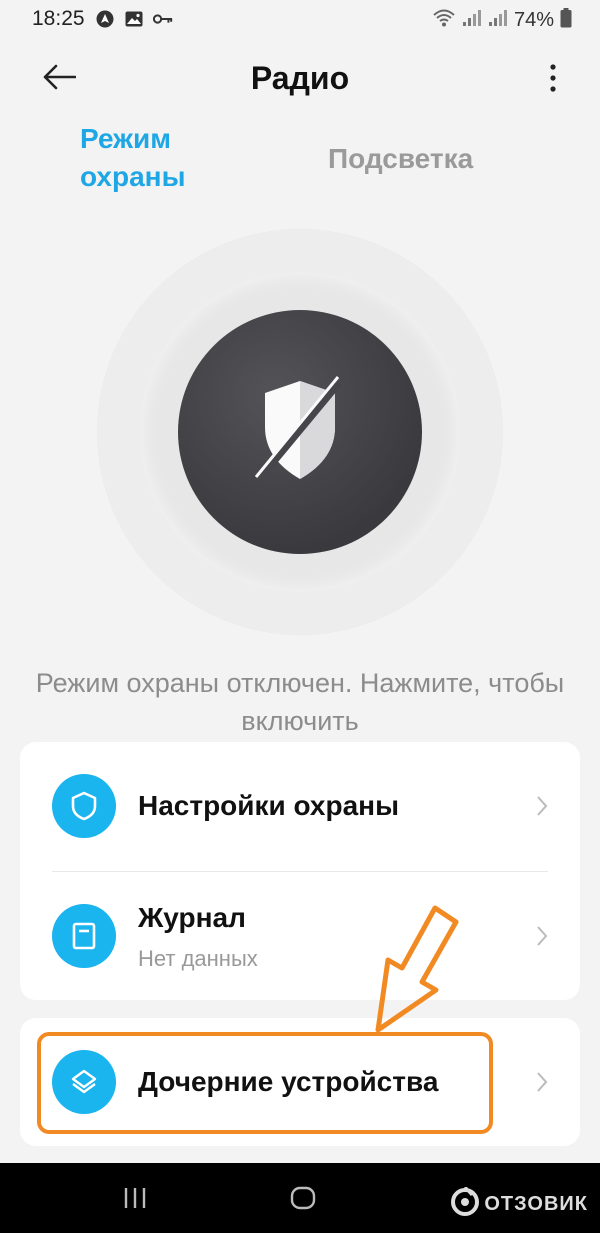  Describe the element at coordinates (58, 18) in the screenshot. I see `status-time: 18:25` at that location.